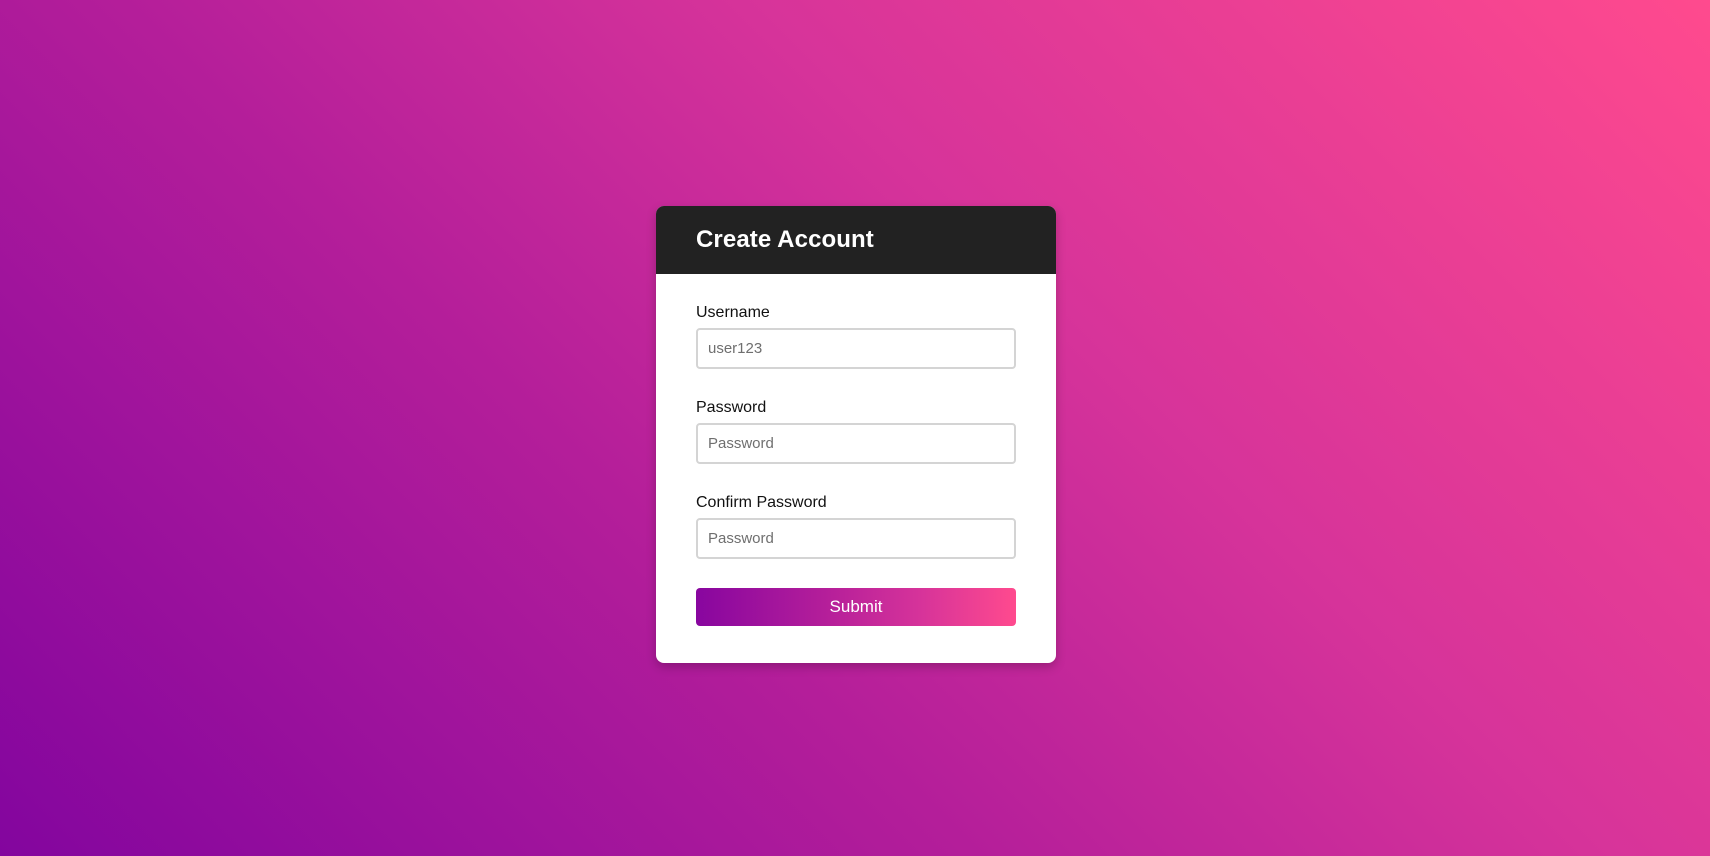  Describe the element at coordinates (856, 607) in the screenshot. I see `submit-button: Submit` at that location.